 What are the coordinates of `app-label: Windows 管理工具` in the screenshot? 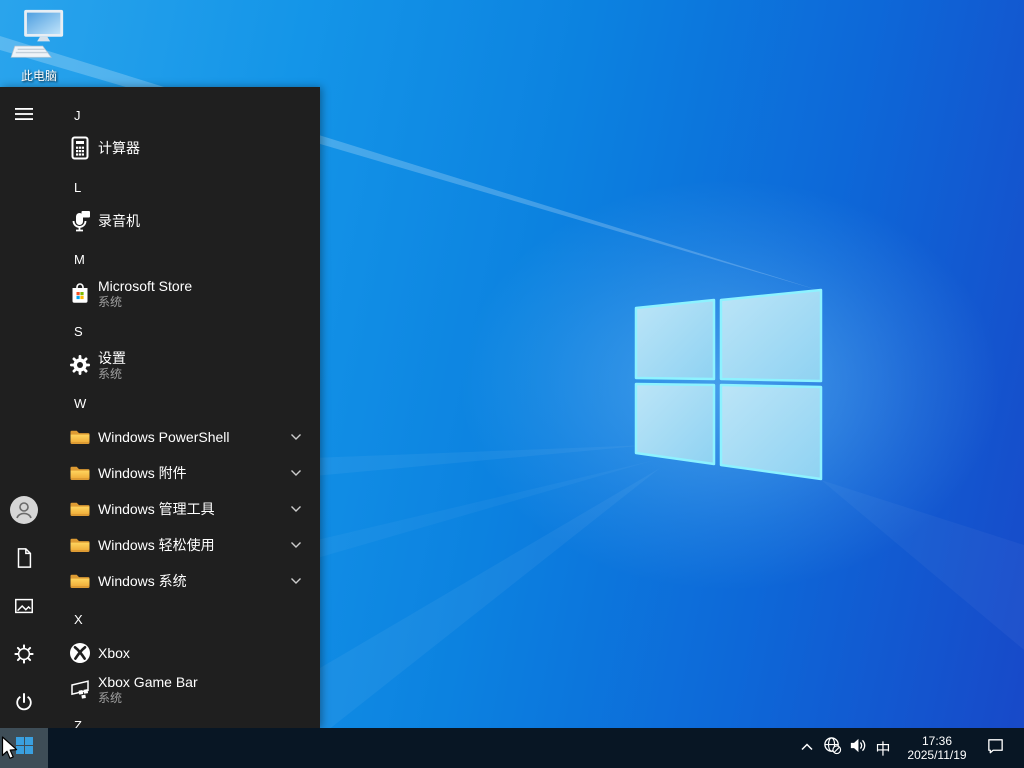 It's located at (156, 508).